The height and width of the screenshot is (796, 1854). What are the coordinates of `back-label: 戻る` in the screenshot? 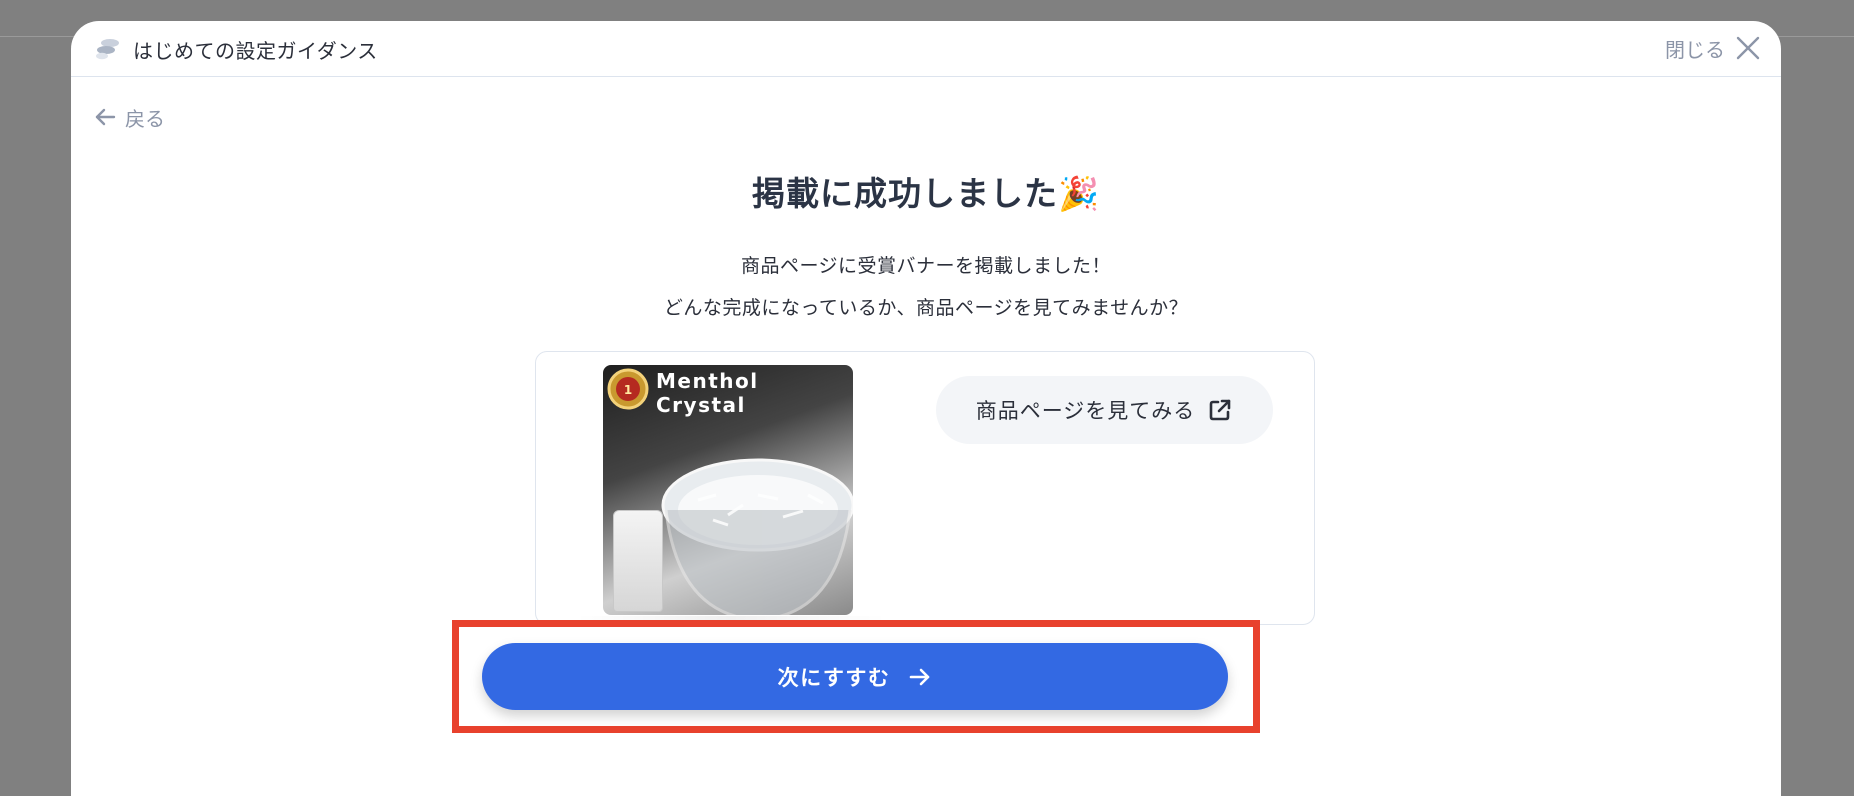 It's located at (145, 118).